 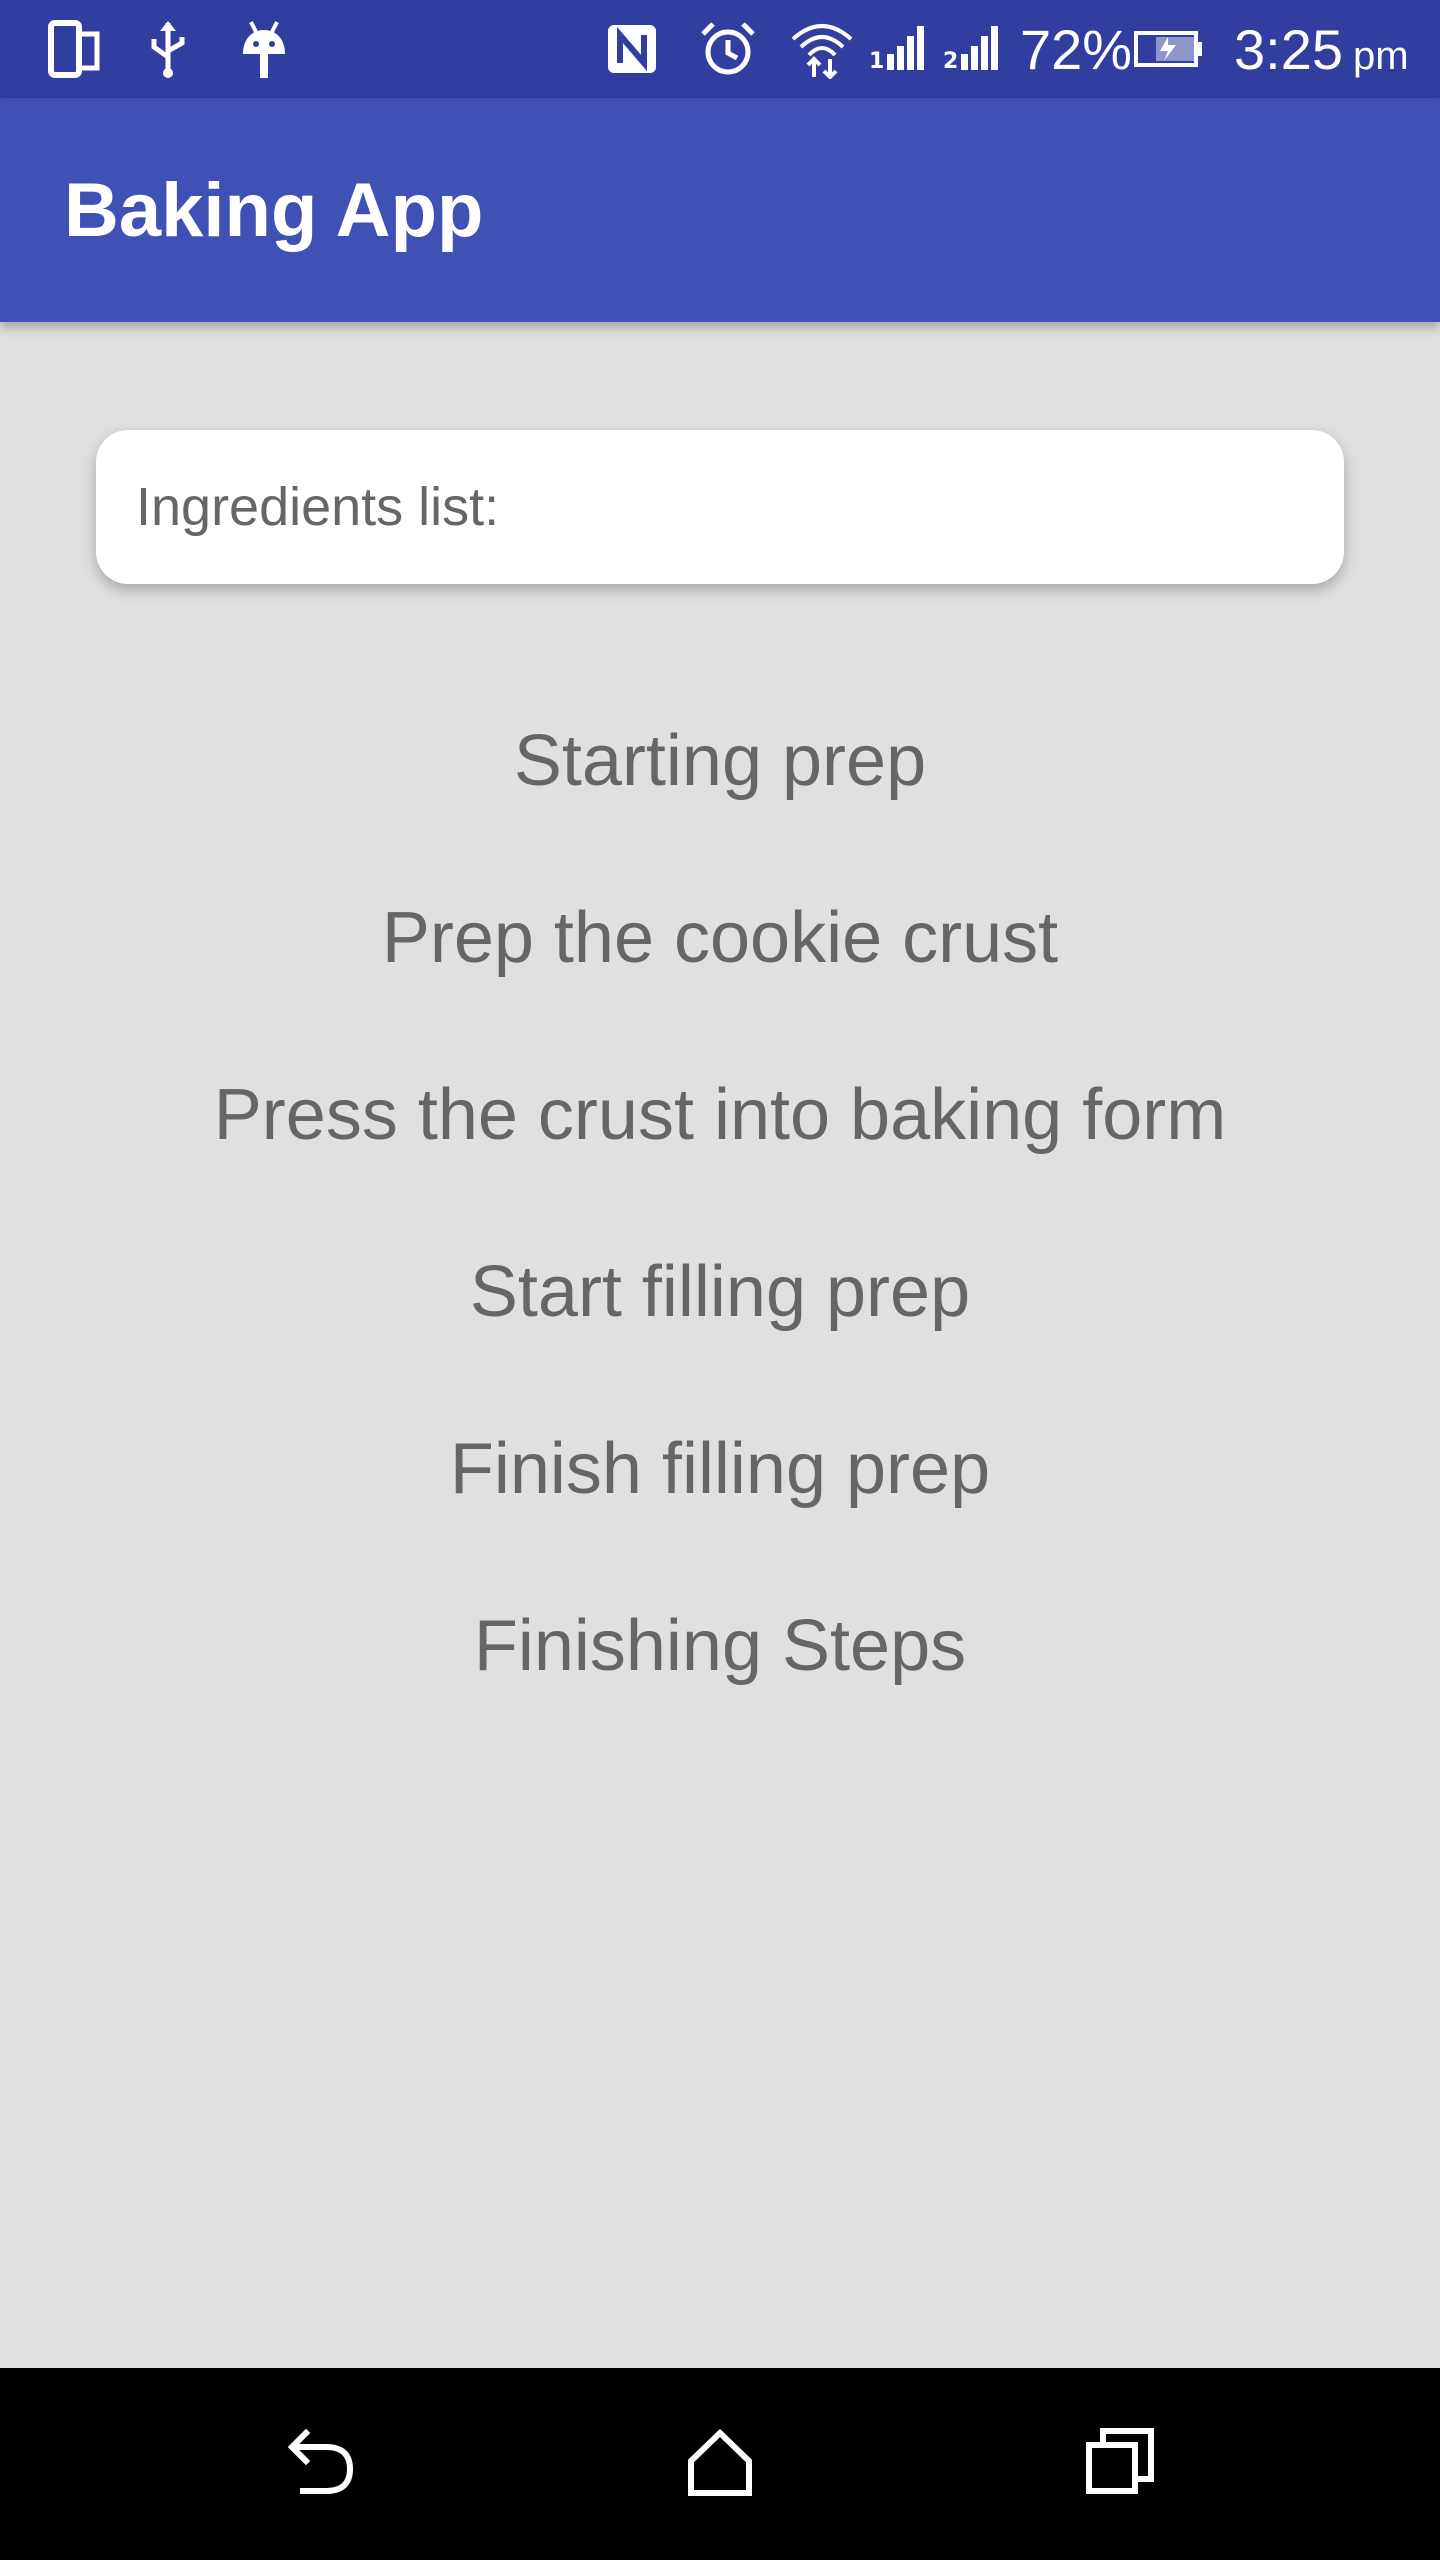 I want to click on recents-button, so click(x=1120, y=2464).